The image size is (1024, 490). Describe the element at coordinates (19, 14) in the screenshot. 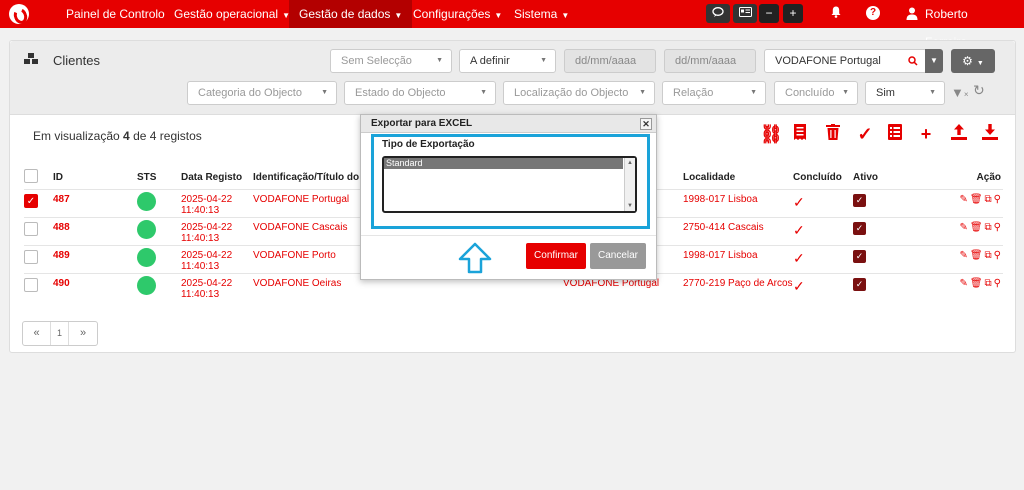

I see `vodafone-logo` at that location.